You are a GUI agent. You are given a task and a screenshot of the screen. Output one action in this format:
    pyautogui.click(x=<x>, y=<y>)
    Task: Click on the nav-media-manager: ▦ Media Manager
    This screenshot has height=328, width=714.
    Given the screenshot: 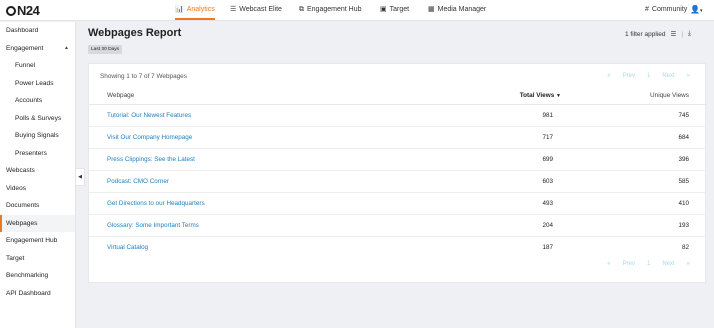 What is the action you would take?
    pyautogui.click(x=457, y=9)
    